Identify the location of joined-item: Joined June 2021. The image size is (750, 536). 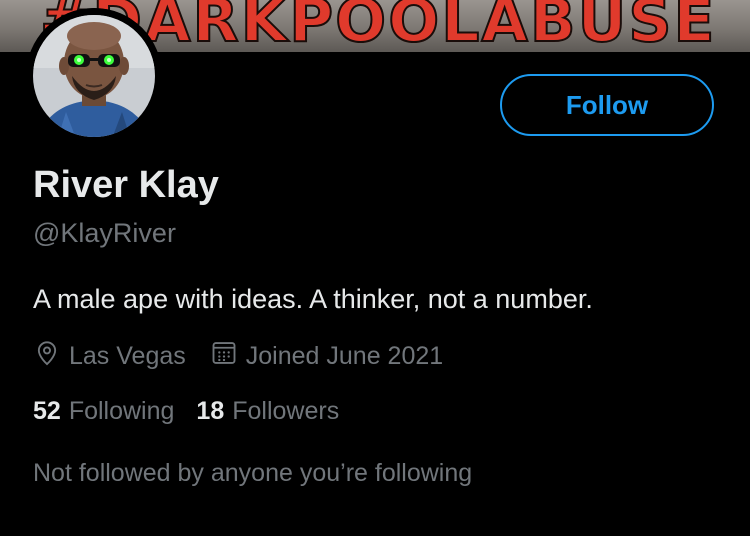
(326, 356).